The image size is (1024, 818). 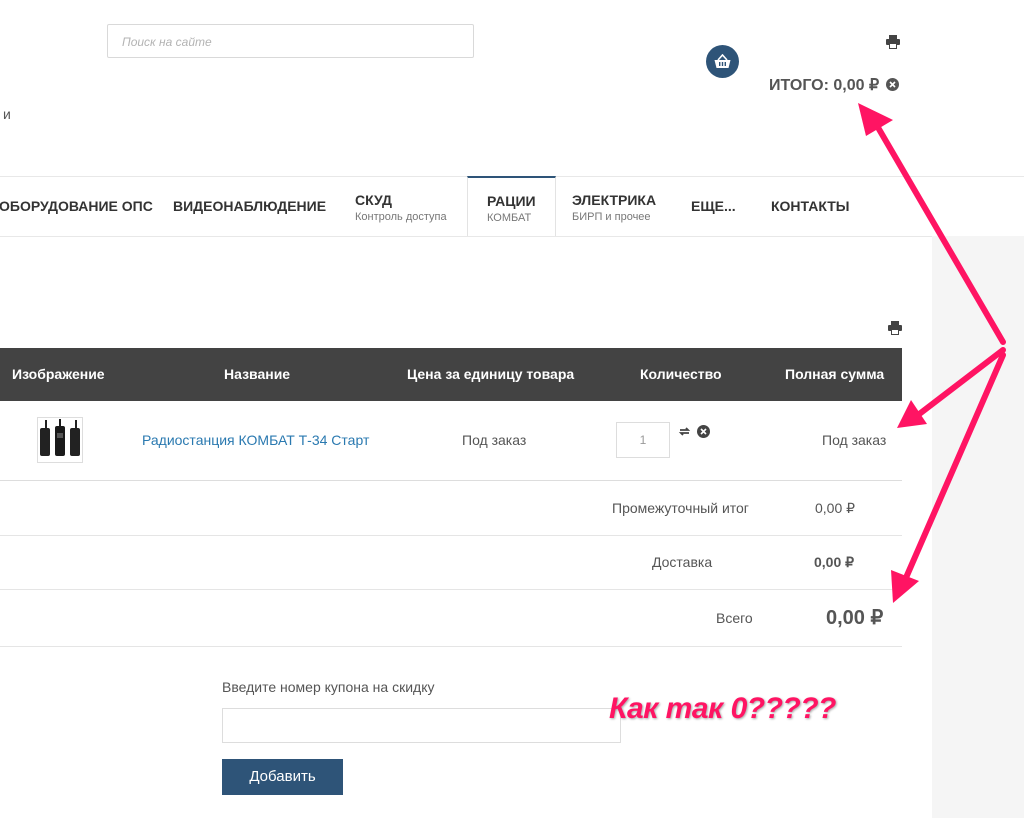 What do you see at coordinates (734, 618) in the screenshot?
I see `grand-total-label: Всего` at bounding box center [734, 618].